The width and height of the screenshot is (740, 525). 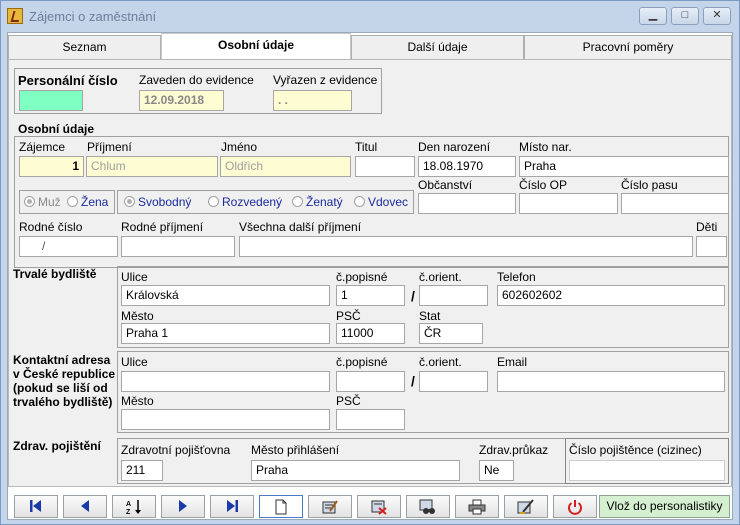 What do you see at coordinates (453, 381) in the screenshot?
I see `contact-co-field` at bounding box center [453, 381].